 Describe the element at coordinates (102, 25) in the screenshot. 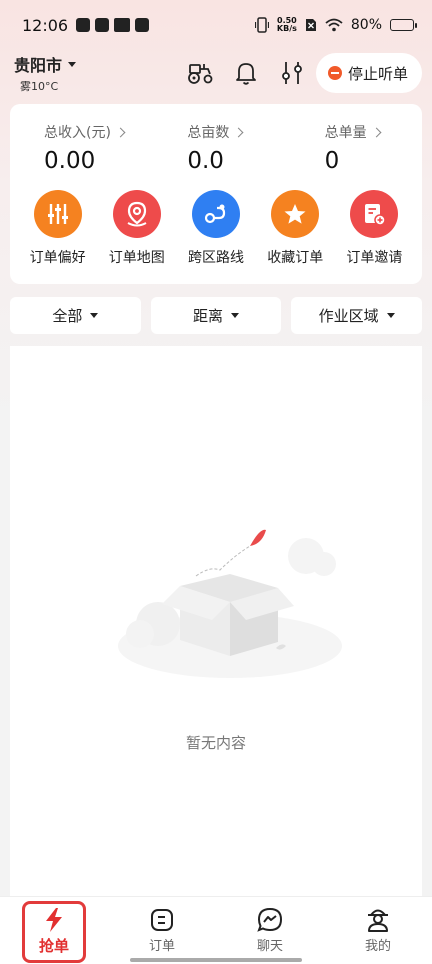

I see `play-notification-icon` at that location.